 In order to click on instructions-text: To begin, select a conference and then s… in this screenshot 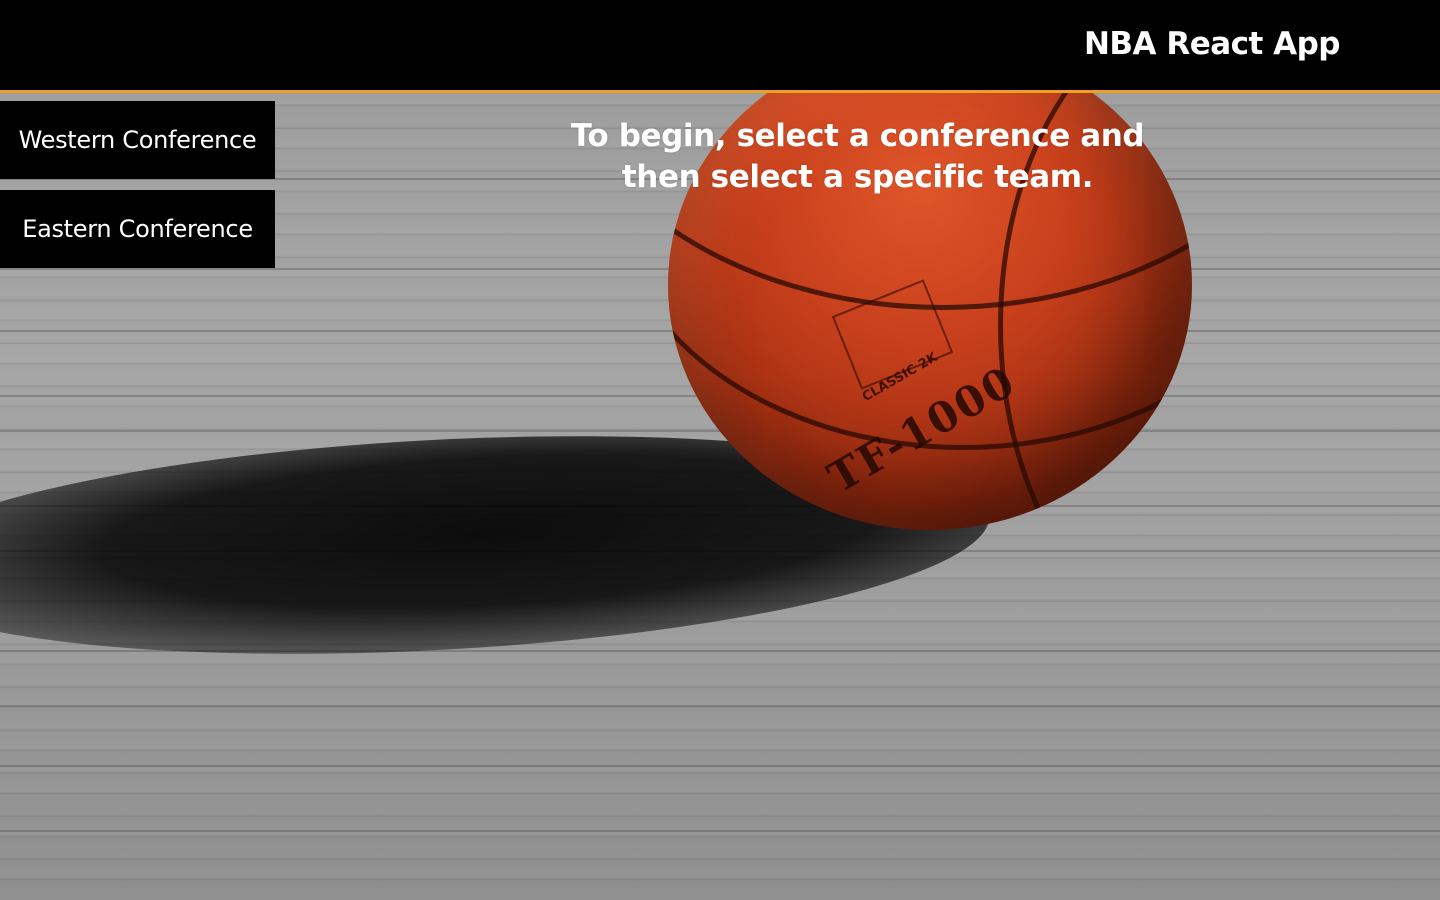, I will do `click(857, 156)`.